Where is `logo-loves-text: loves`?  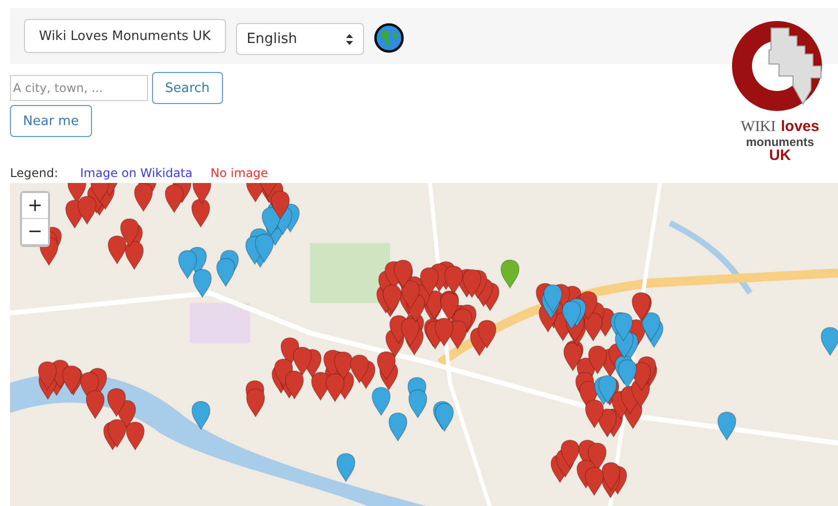 logo-loves-text: loves is located at coordinates (800, 126).